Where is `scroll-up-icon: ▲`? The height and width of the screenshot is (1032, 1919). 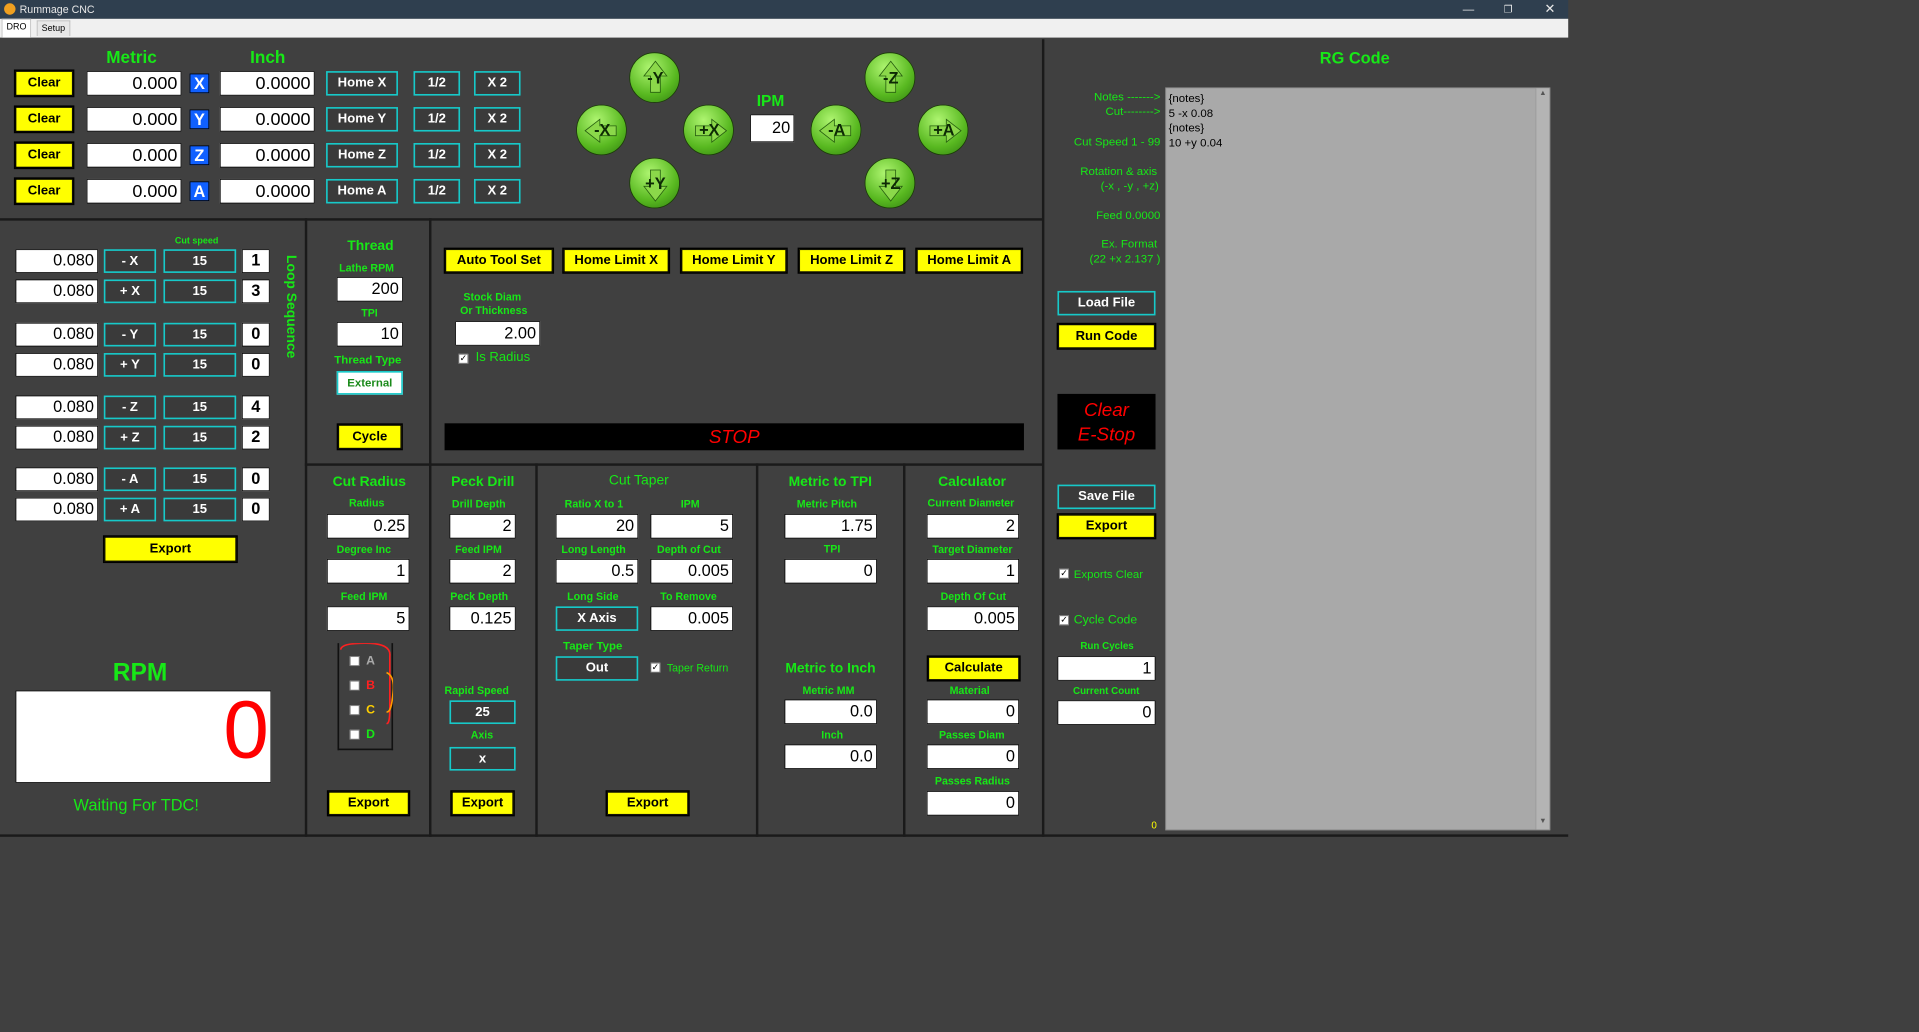
scroll-up-icon: ▲ is located at coordinates (1542, 94).